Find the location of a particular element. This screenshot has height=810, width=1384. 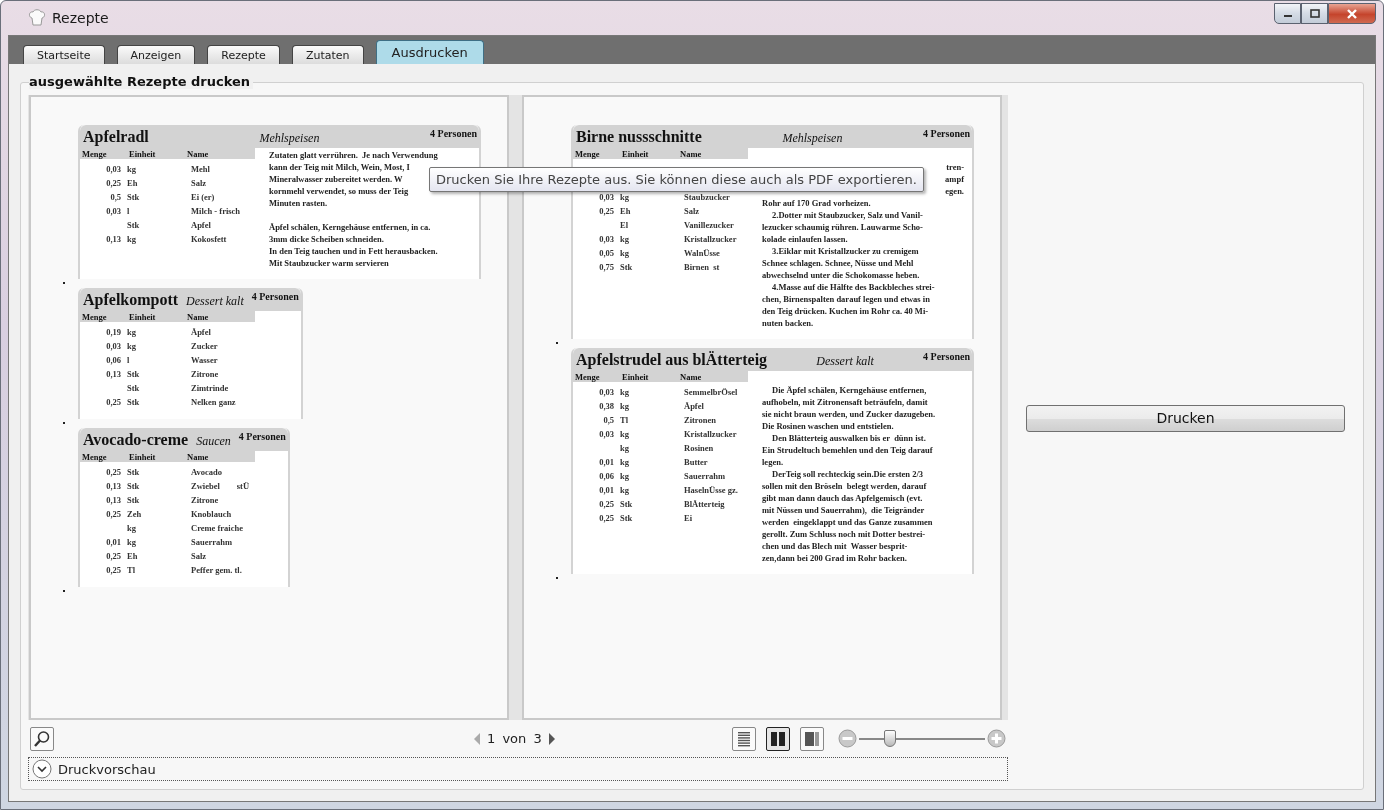

ingredient-cell-text: Zwiebel stÜ is located at coordinates (220, 486).